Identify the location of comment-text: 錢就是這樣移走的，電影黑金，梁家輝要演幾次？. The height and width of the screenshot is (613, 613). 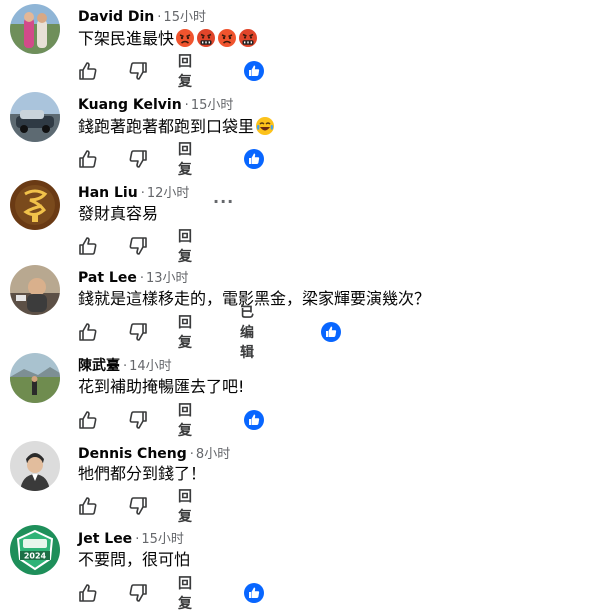
(254, 299).